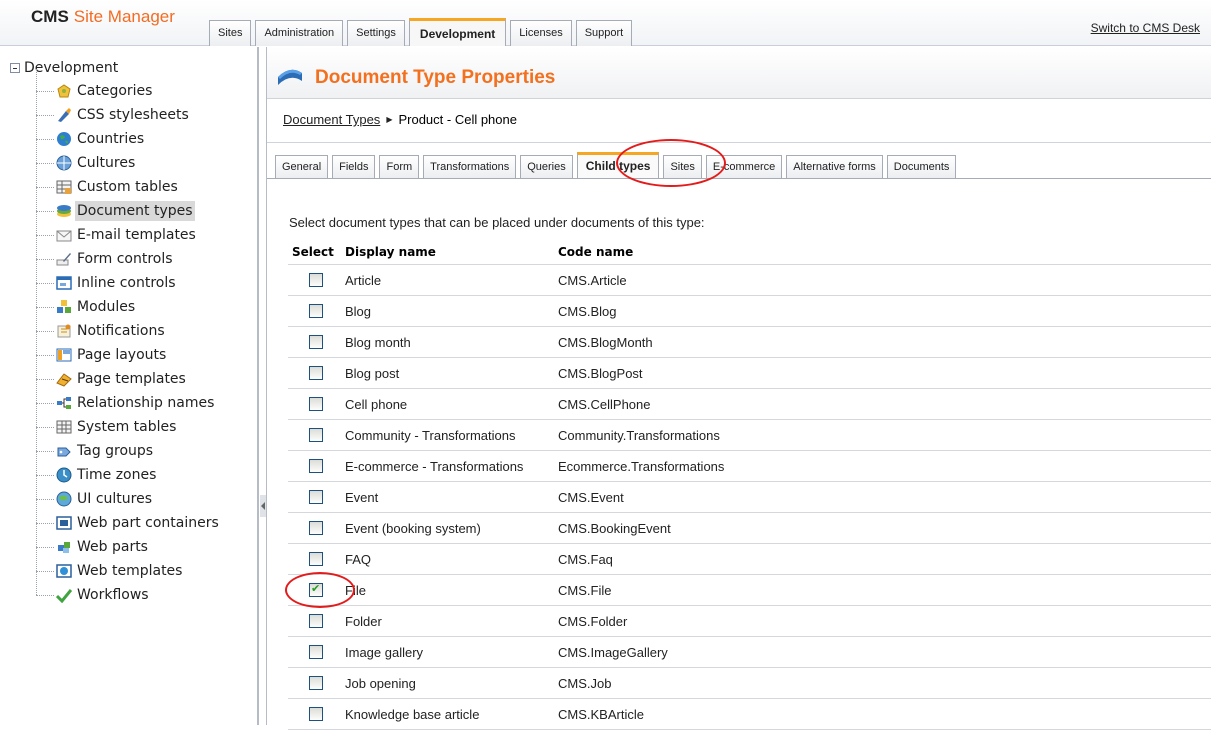 This screenshot has height=730, width=1211. What do you see at coordinates (749, 528) in the screenshot?
I see `table-row: Event (booking system) CMS.BookingEvent` at bounding box center [749, 528].